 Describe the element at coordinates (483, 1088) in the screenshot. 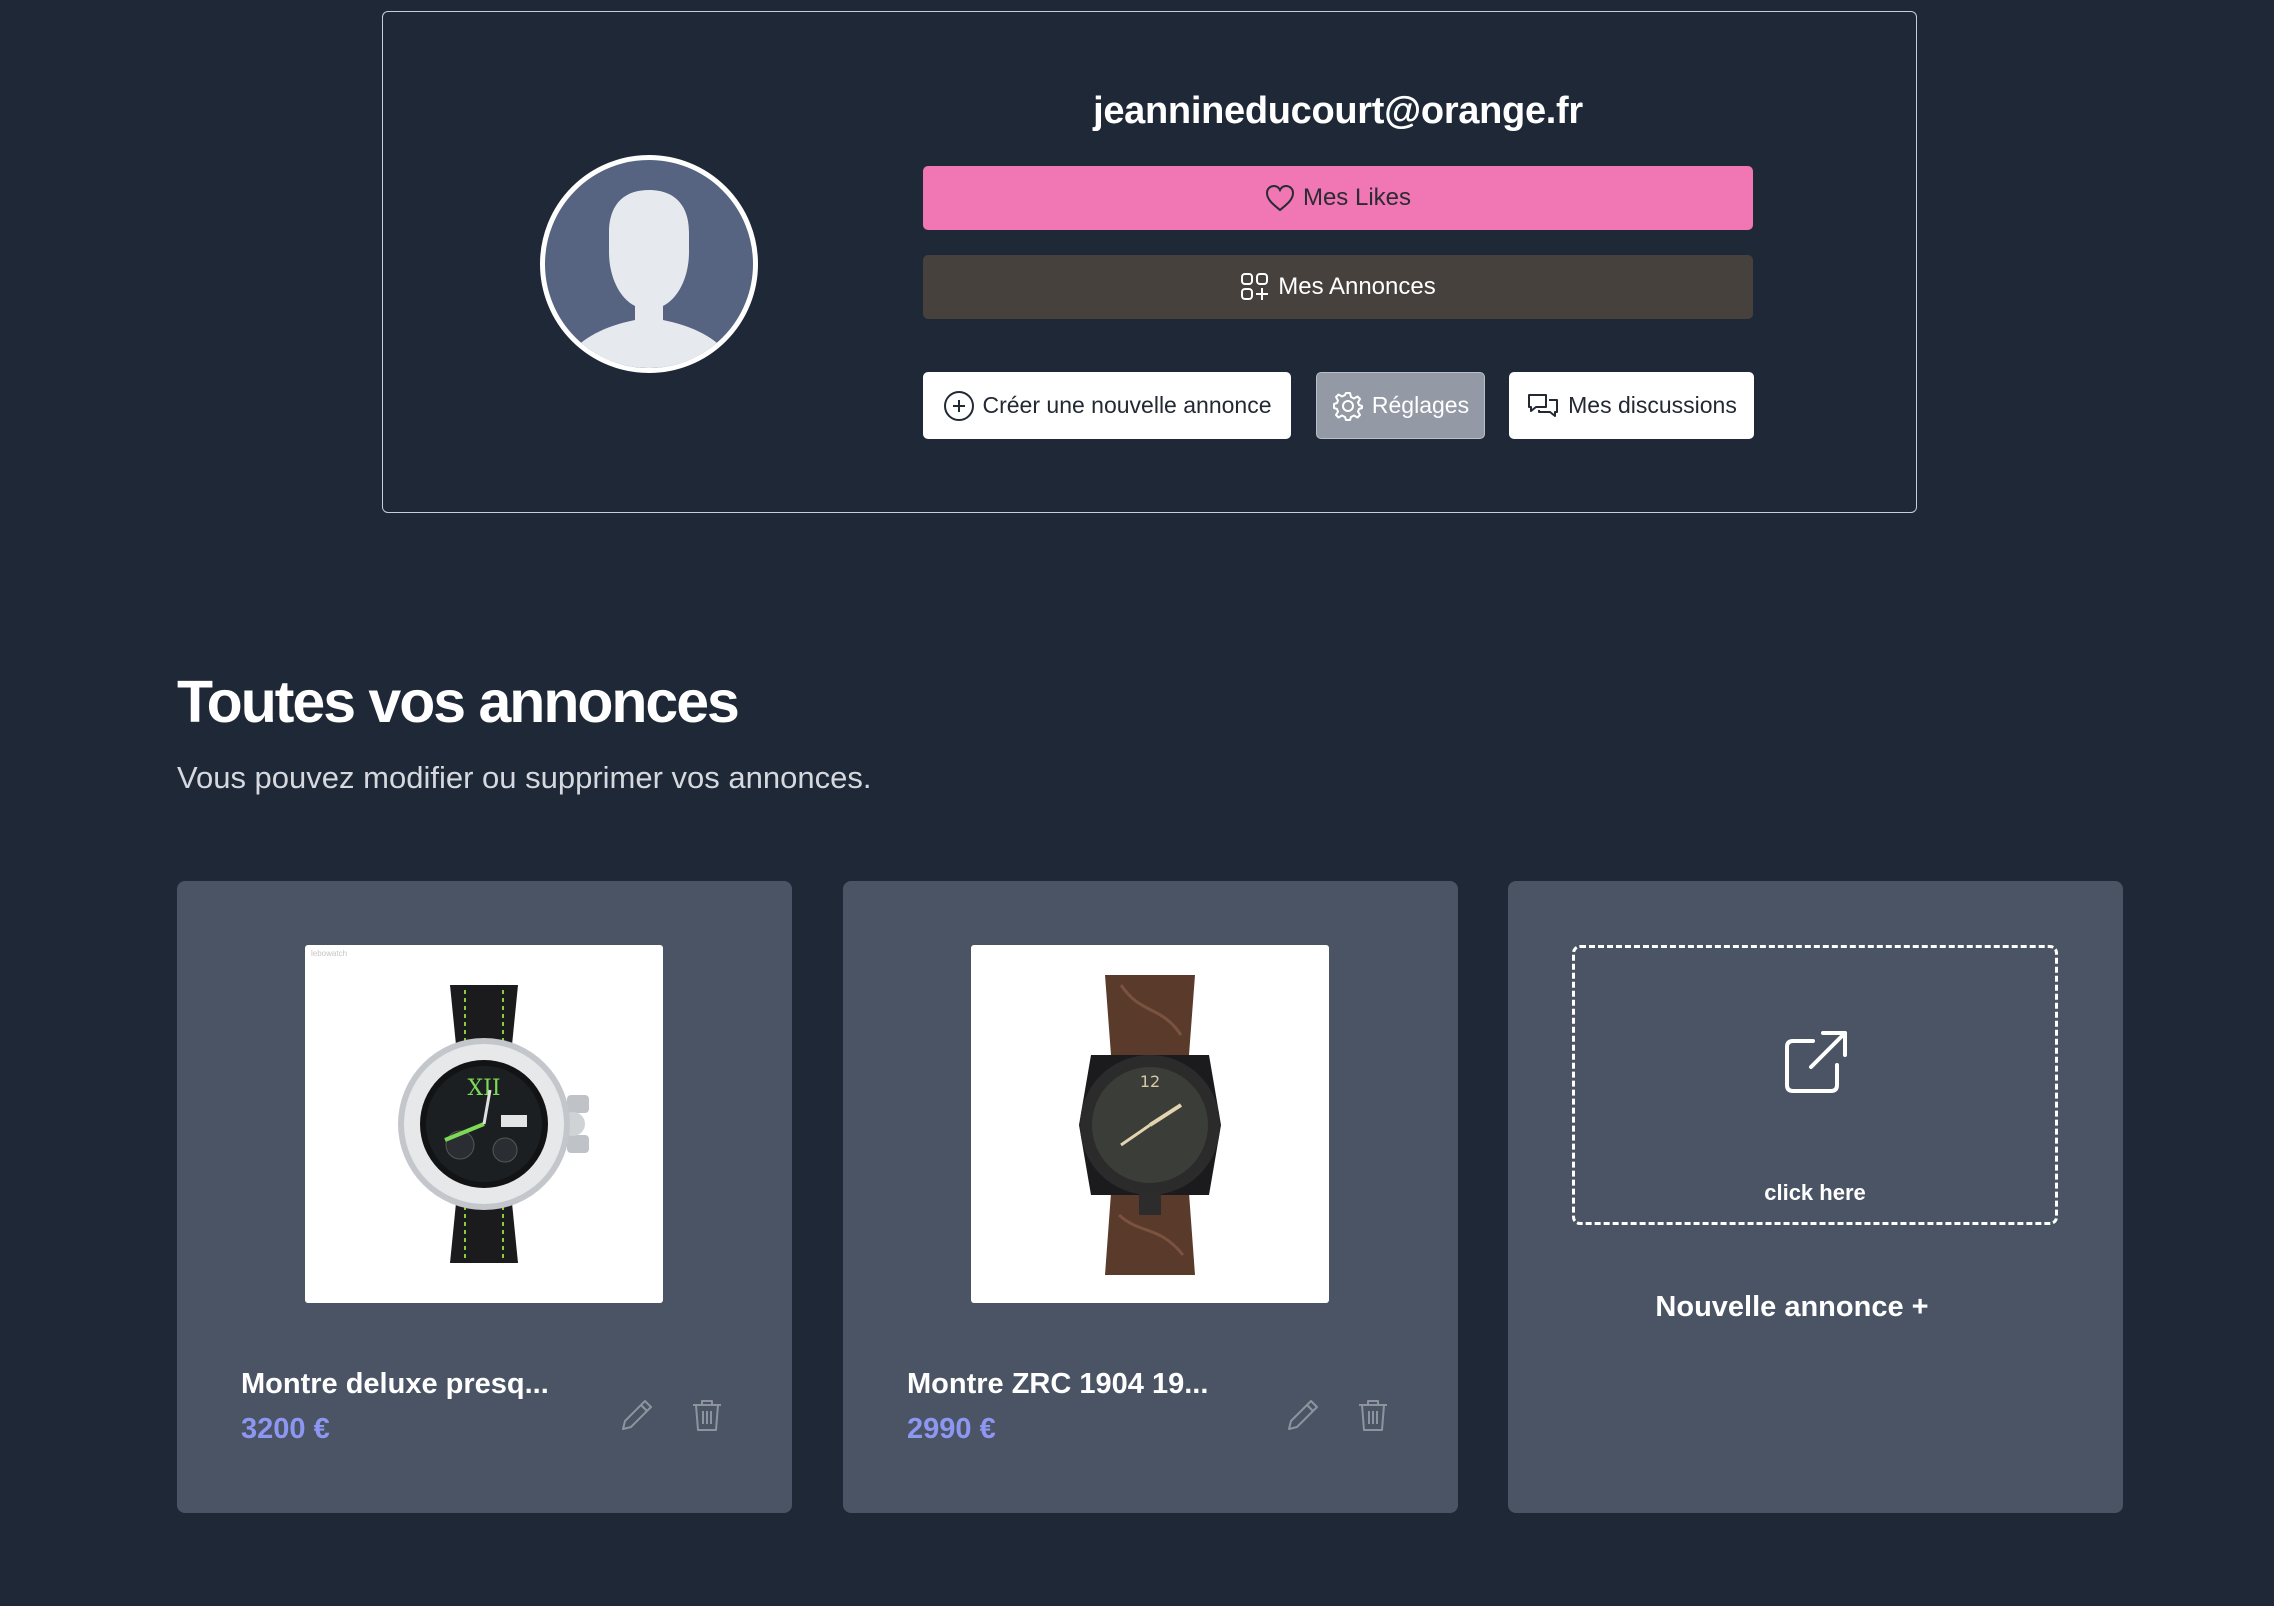

I see `svg-text: XII` at that location.